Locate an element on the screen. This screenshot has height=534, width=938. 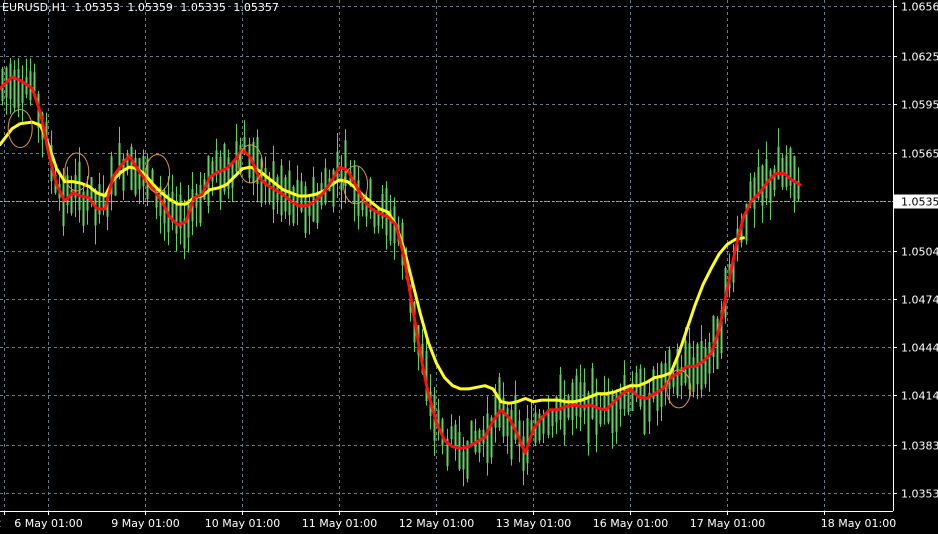
time-tick-label: 11 May 01:00 is located at coordinates (339, 523).